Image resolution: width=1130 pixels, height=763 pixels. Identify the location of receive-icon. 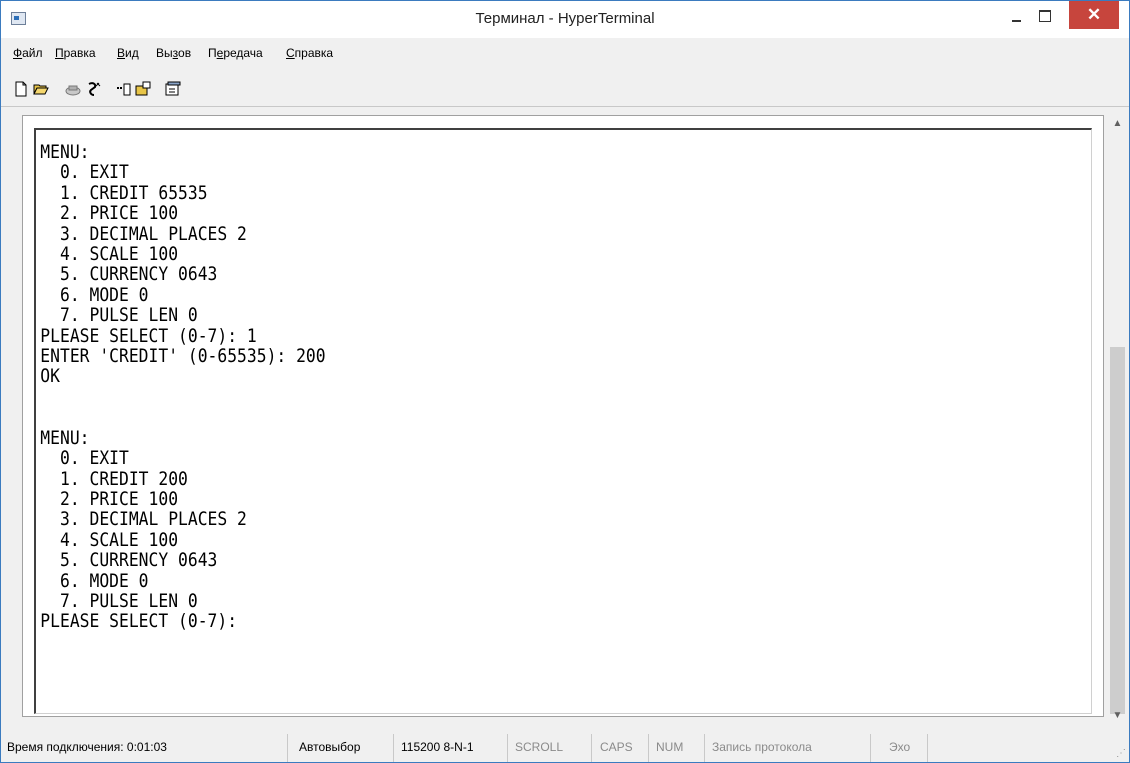
(143, 89).